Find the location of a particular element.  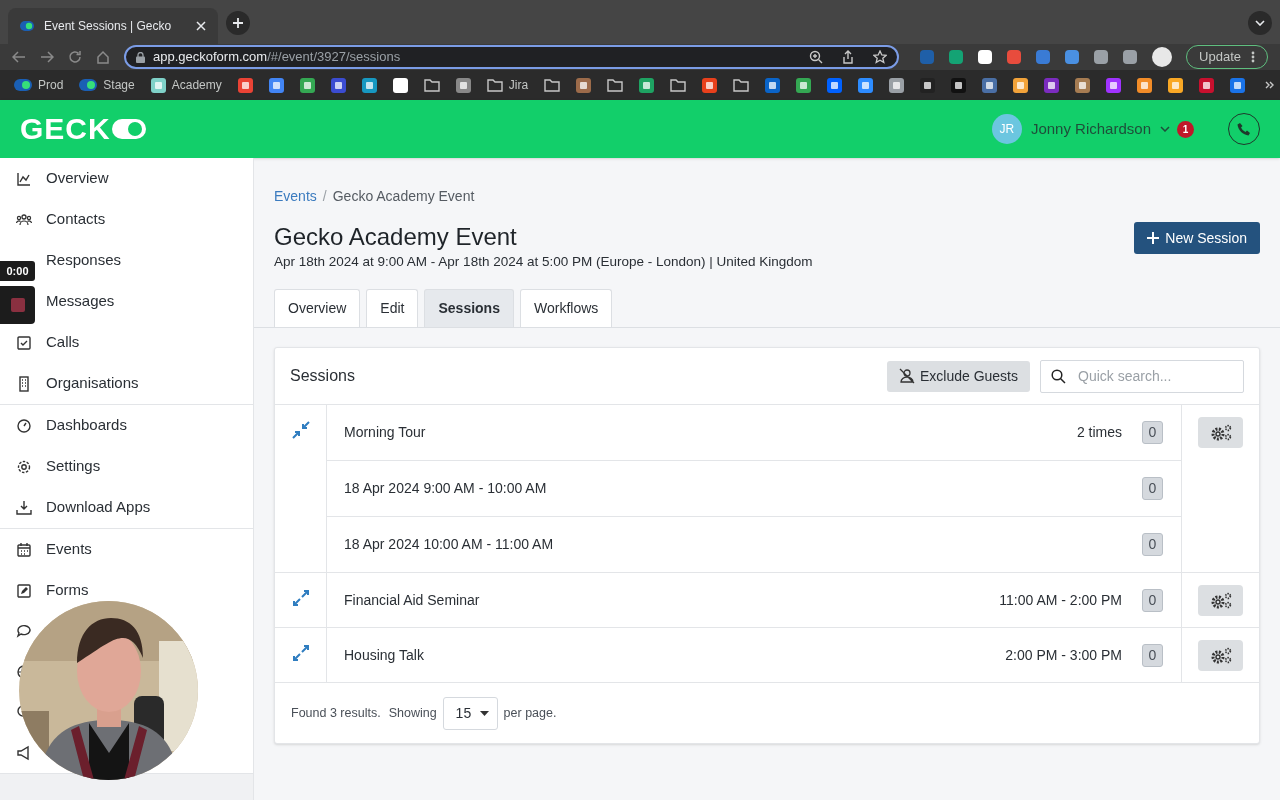

session-time: 11:00 AM - 2:00 PM is located at coordinates (1060, 600).